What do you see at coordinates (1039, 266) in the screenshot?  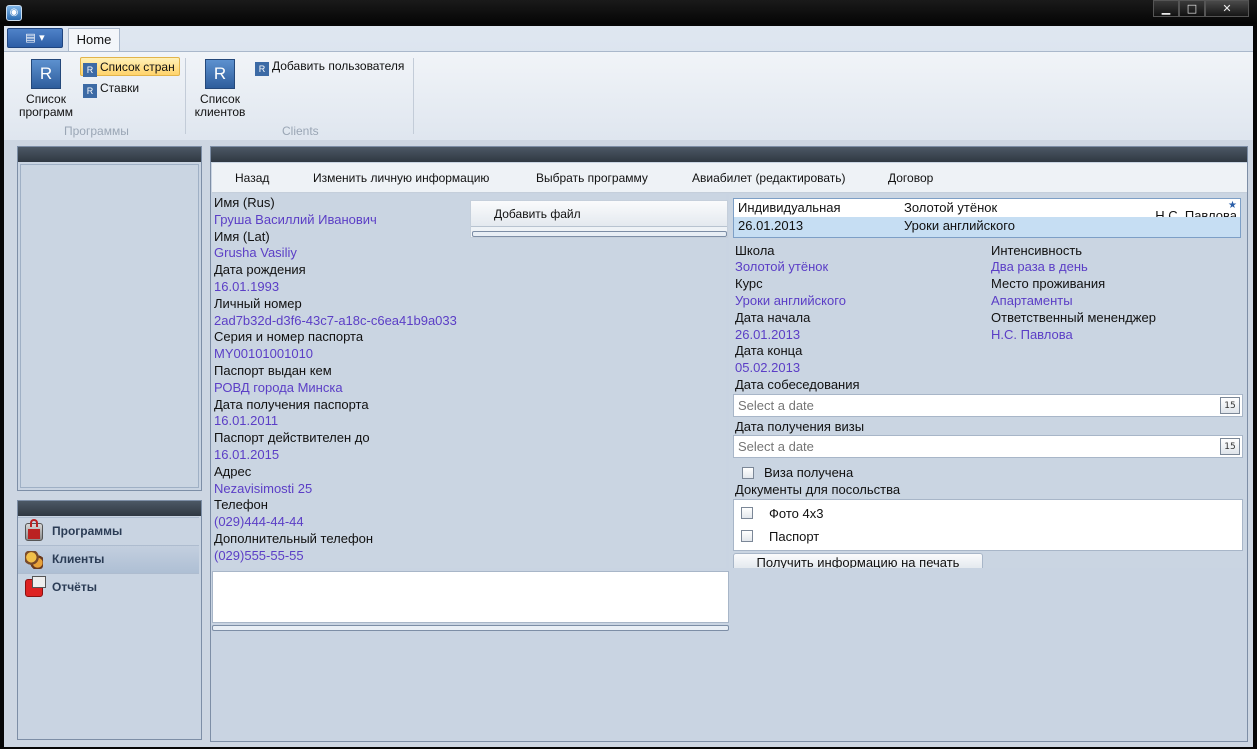 I see `intensity-value: Два раза в день` at bounding box center [1039, 266].